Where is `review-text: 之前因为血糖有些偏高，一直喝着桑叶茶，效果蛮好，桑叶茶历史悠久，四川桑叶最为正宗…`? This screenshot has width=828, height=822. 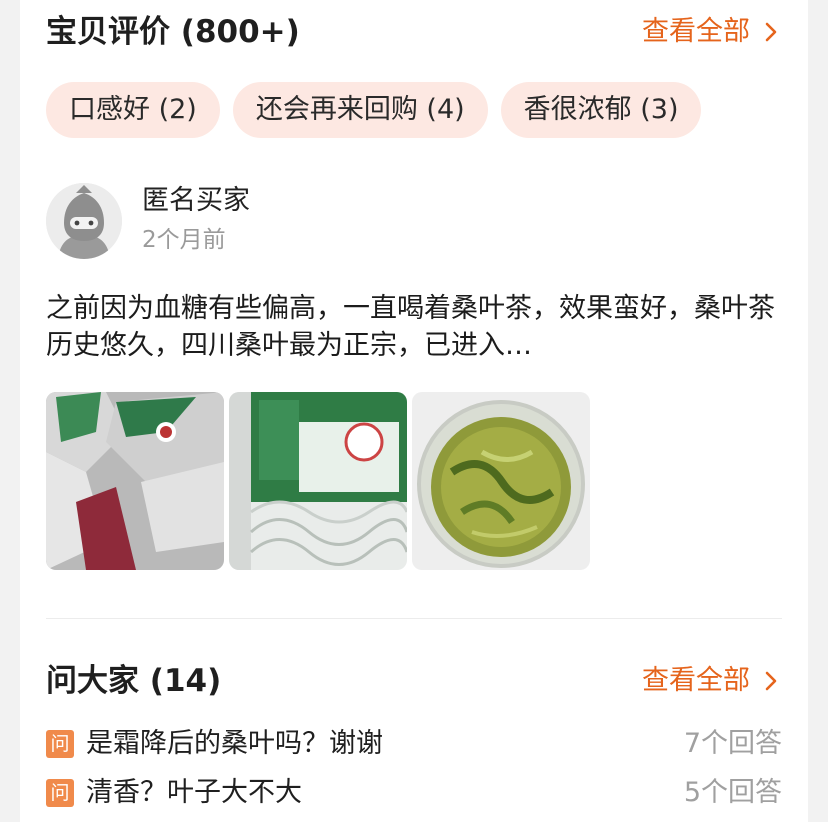 review-text: 之前因为血糖有些偏高，一直喝着桑叶茶，效果蛮好，桑叶茶历史悠久，四川桑叶最为正宗… is located at coordinates (411, 327).